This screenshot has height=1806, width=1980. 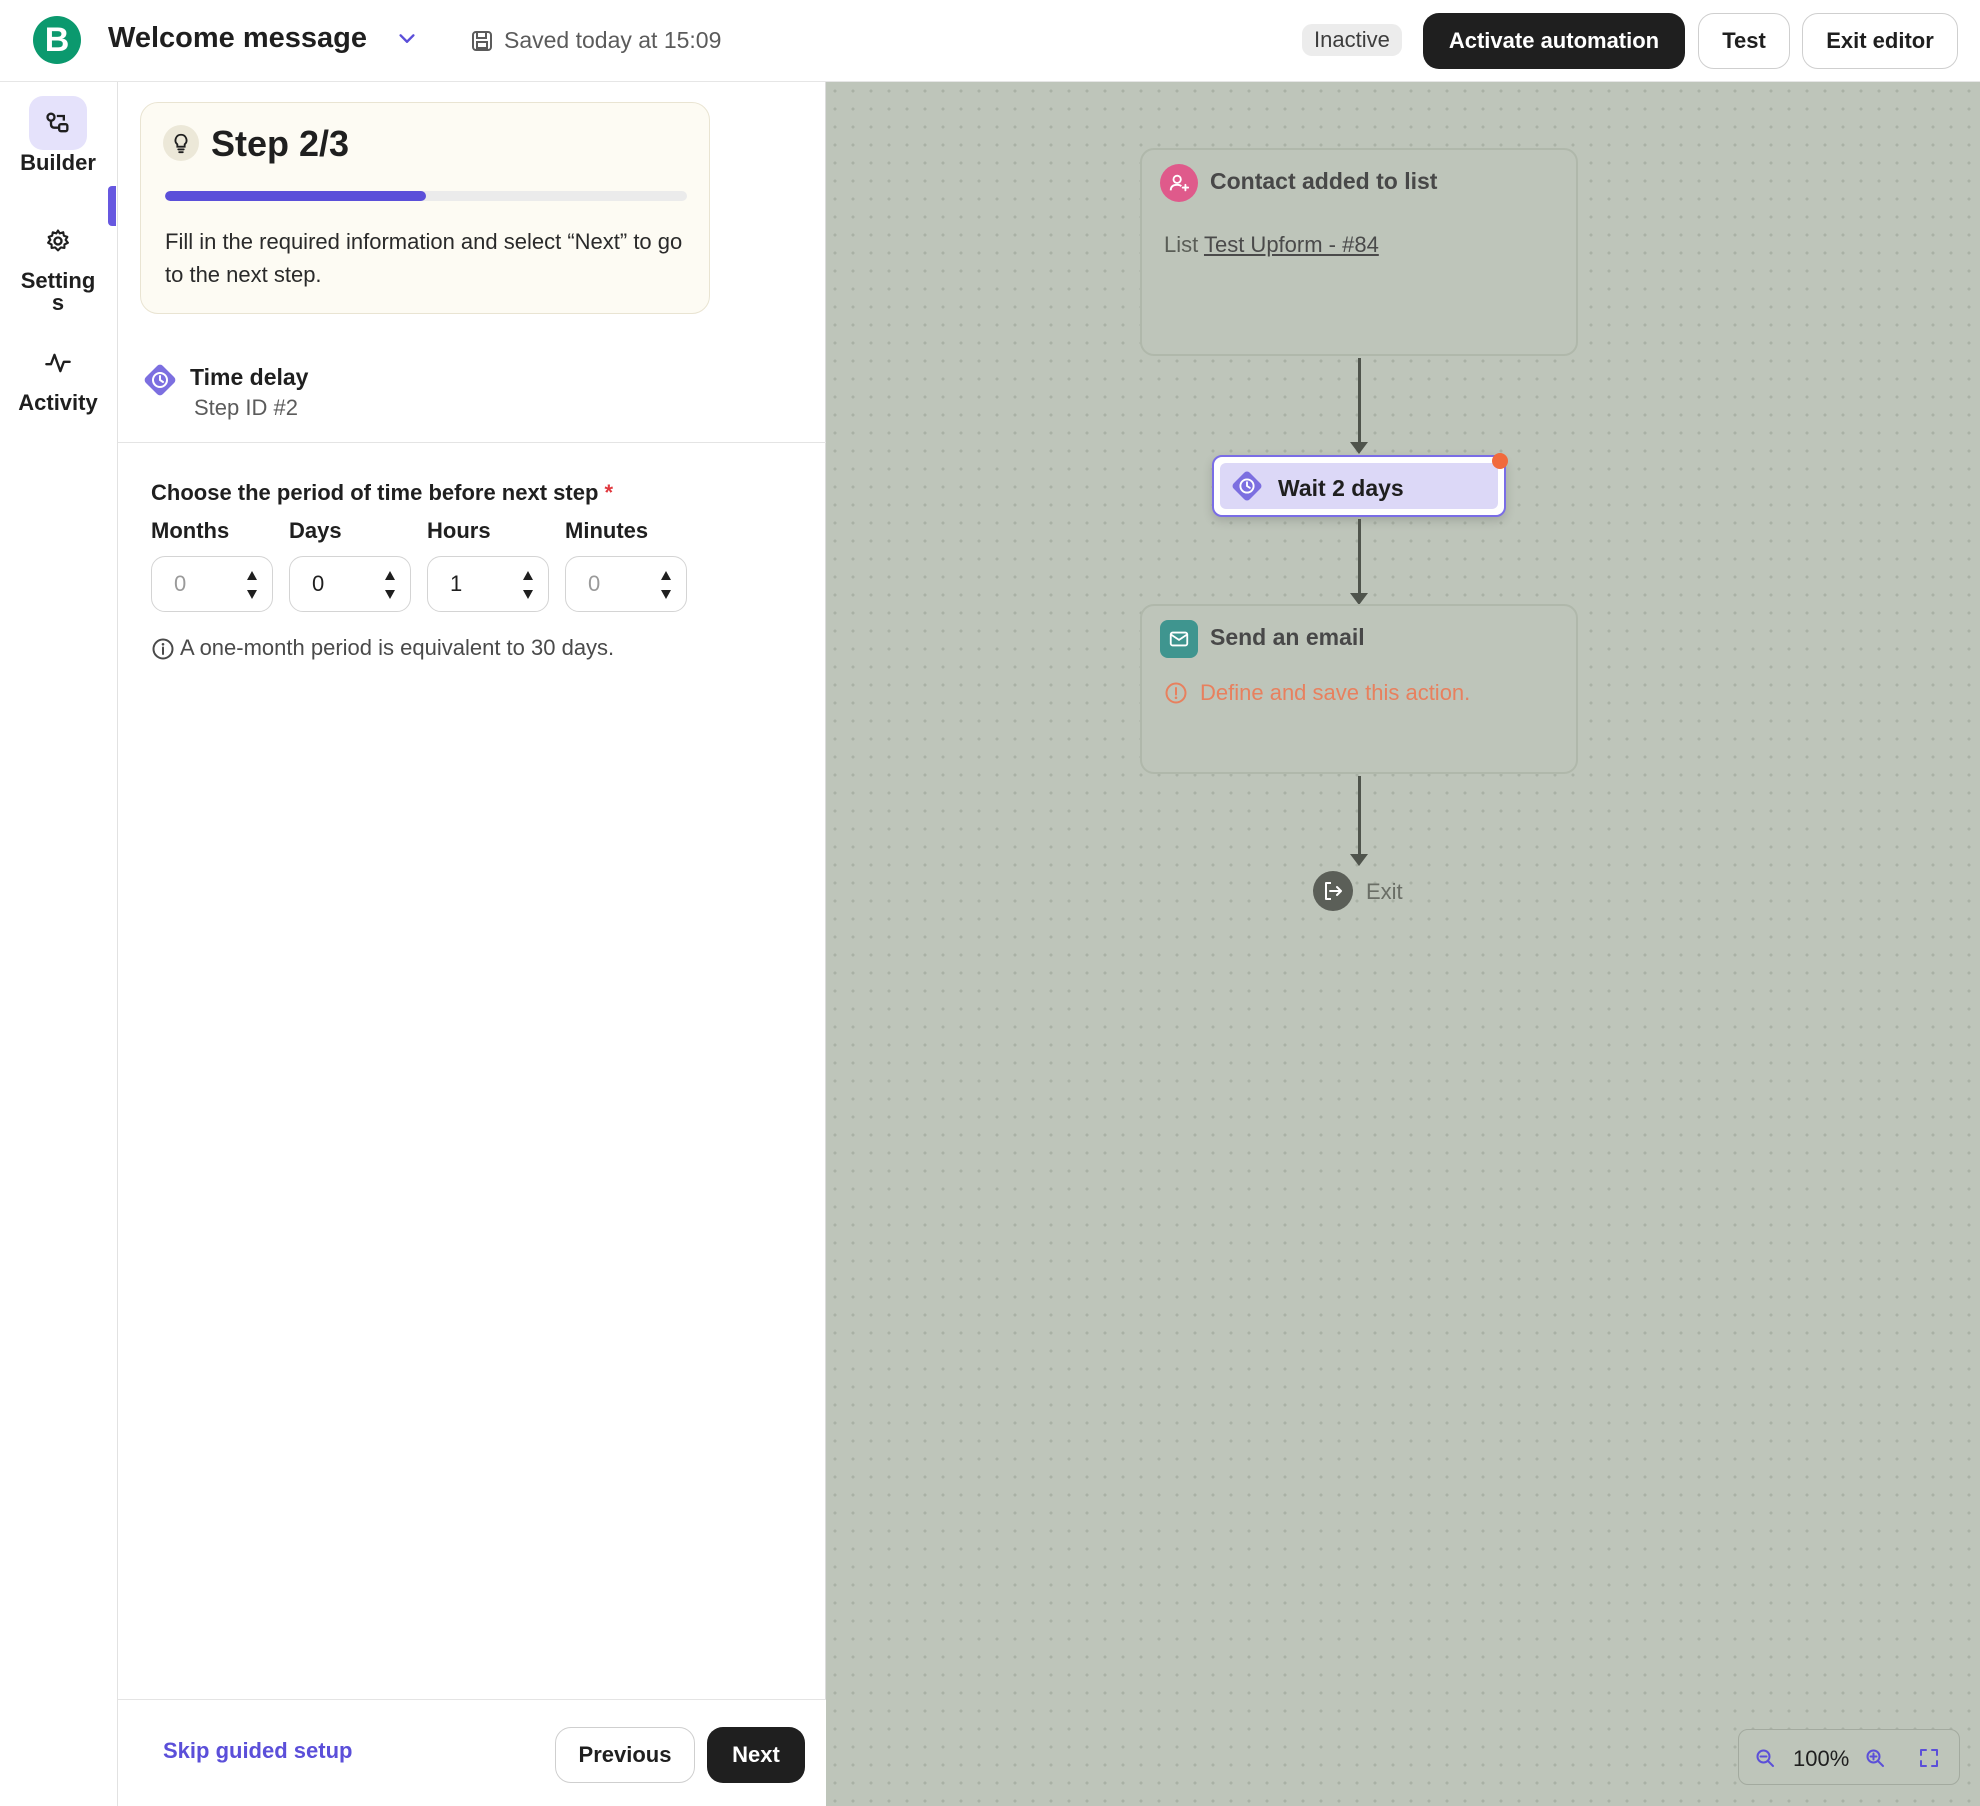 I want to click on activity-icon, so click(x=58, y=363).